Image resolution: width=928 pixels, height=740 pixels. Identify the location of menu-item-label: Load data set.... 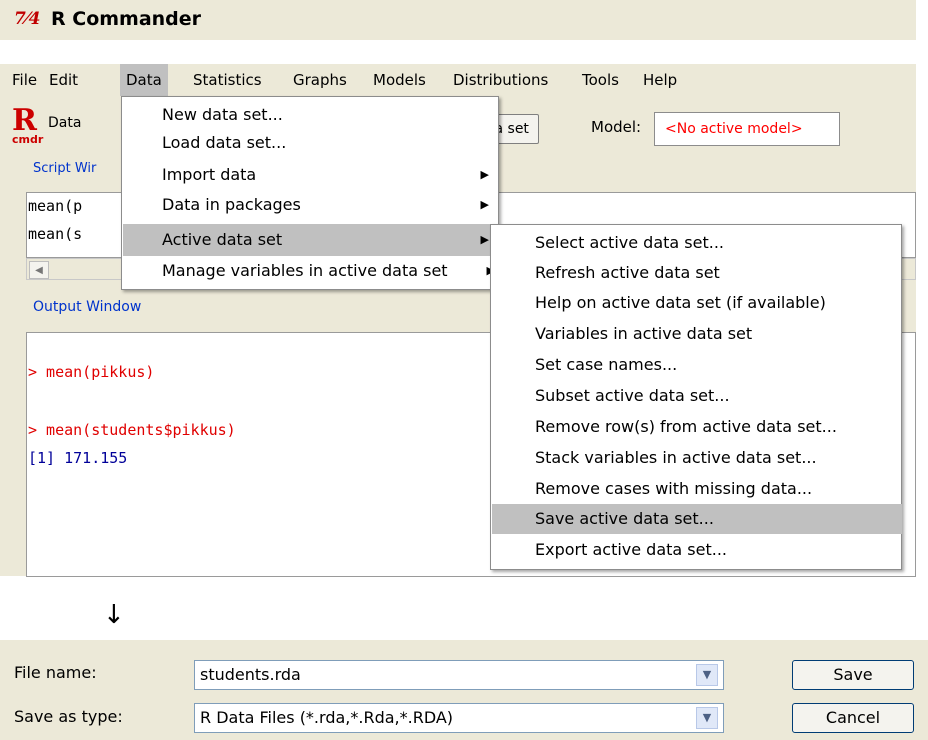
(224, 142).